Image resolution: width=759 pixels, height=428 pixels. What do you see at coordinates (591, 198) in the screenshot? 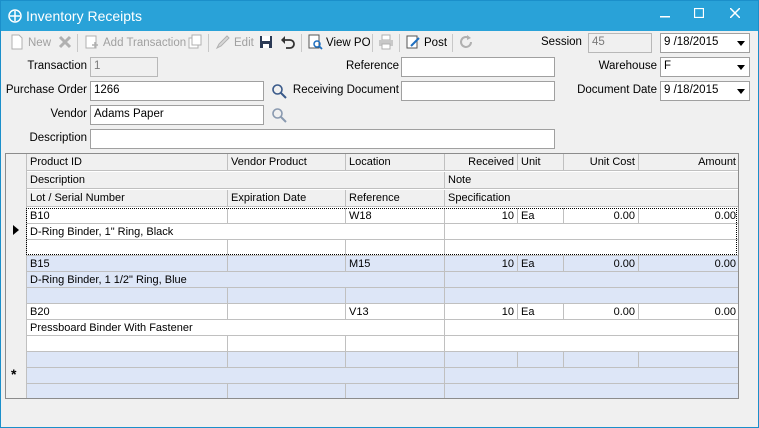
I see `column-header-specification: Specification` at bounding box center [591, 198].